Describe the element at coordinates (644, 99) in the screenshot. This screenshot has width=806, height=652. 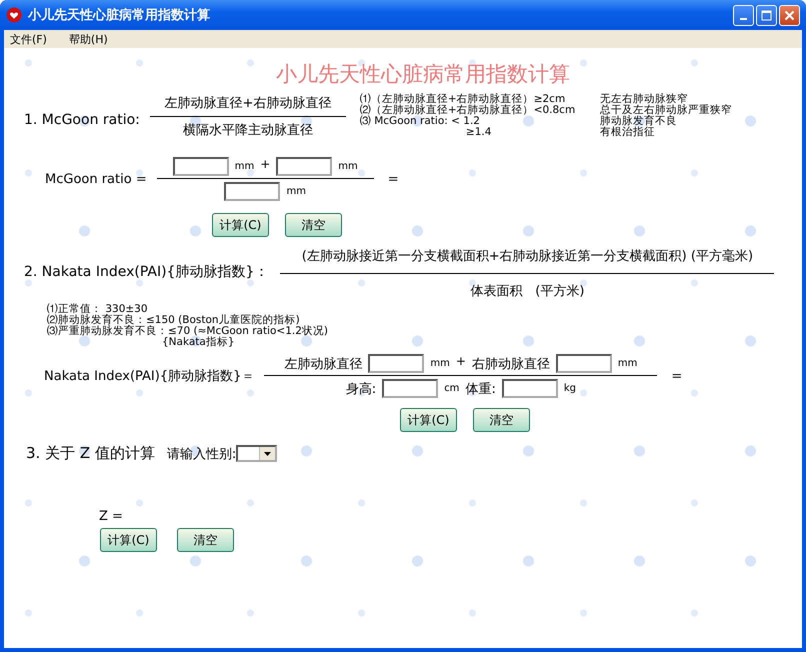
I see `note-text: 无左右肺动脉狭窄` at that location.